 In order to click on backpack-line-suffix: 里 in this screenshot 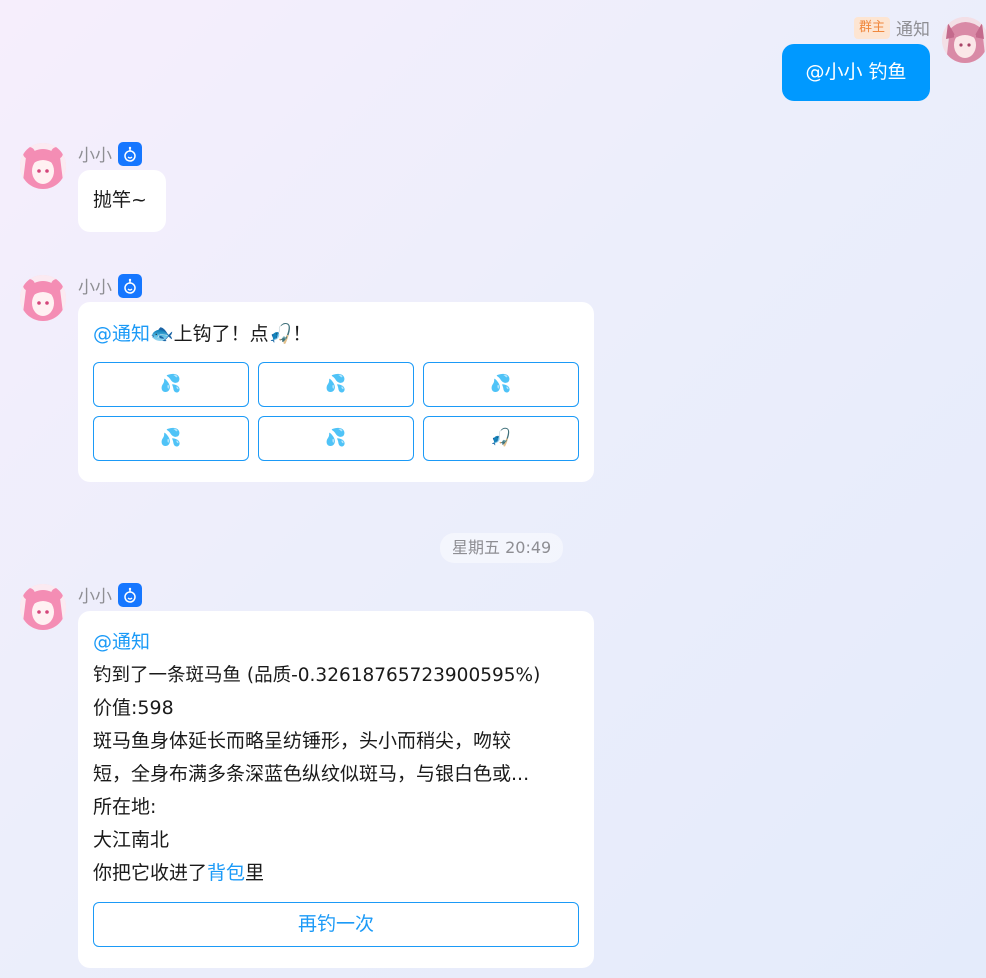, I will do `click(255, 873)`.